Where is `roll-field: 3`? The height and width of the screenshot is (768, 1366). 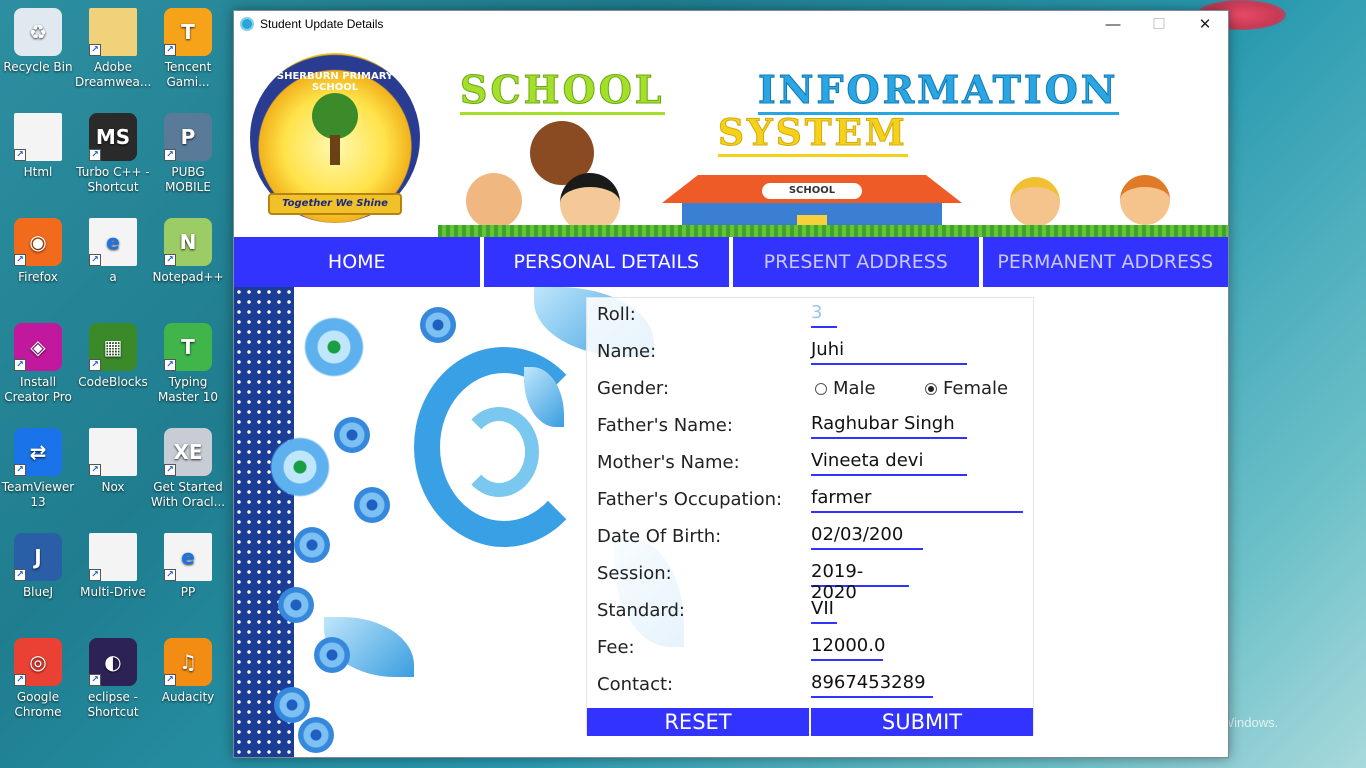
roll-field: 3 is located at coordinates (824, 315).